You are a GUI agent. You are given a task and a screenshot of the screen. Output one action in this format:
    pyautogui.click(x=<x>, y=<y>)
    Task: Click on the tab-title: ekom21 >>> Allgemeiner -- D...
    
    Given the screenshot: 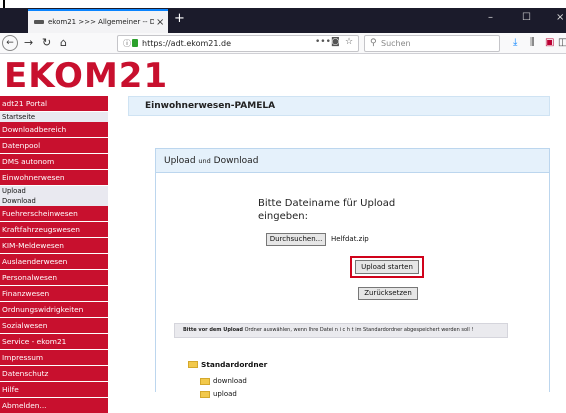 What is the action you would take?
    pyautogui.click(x=101, y=22)
    